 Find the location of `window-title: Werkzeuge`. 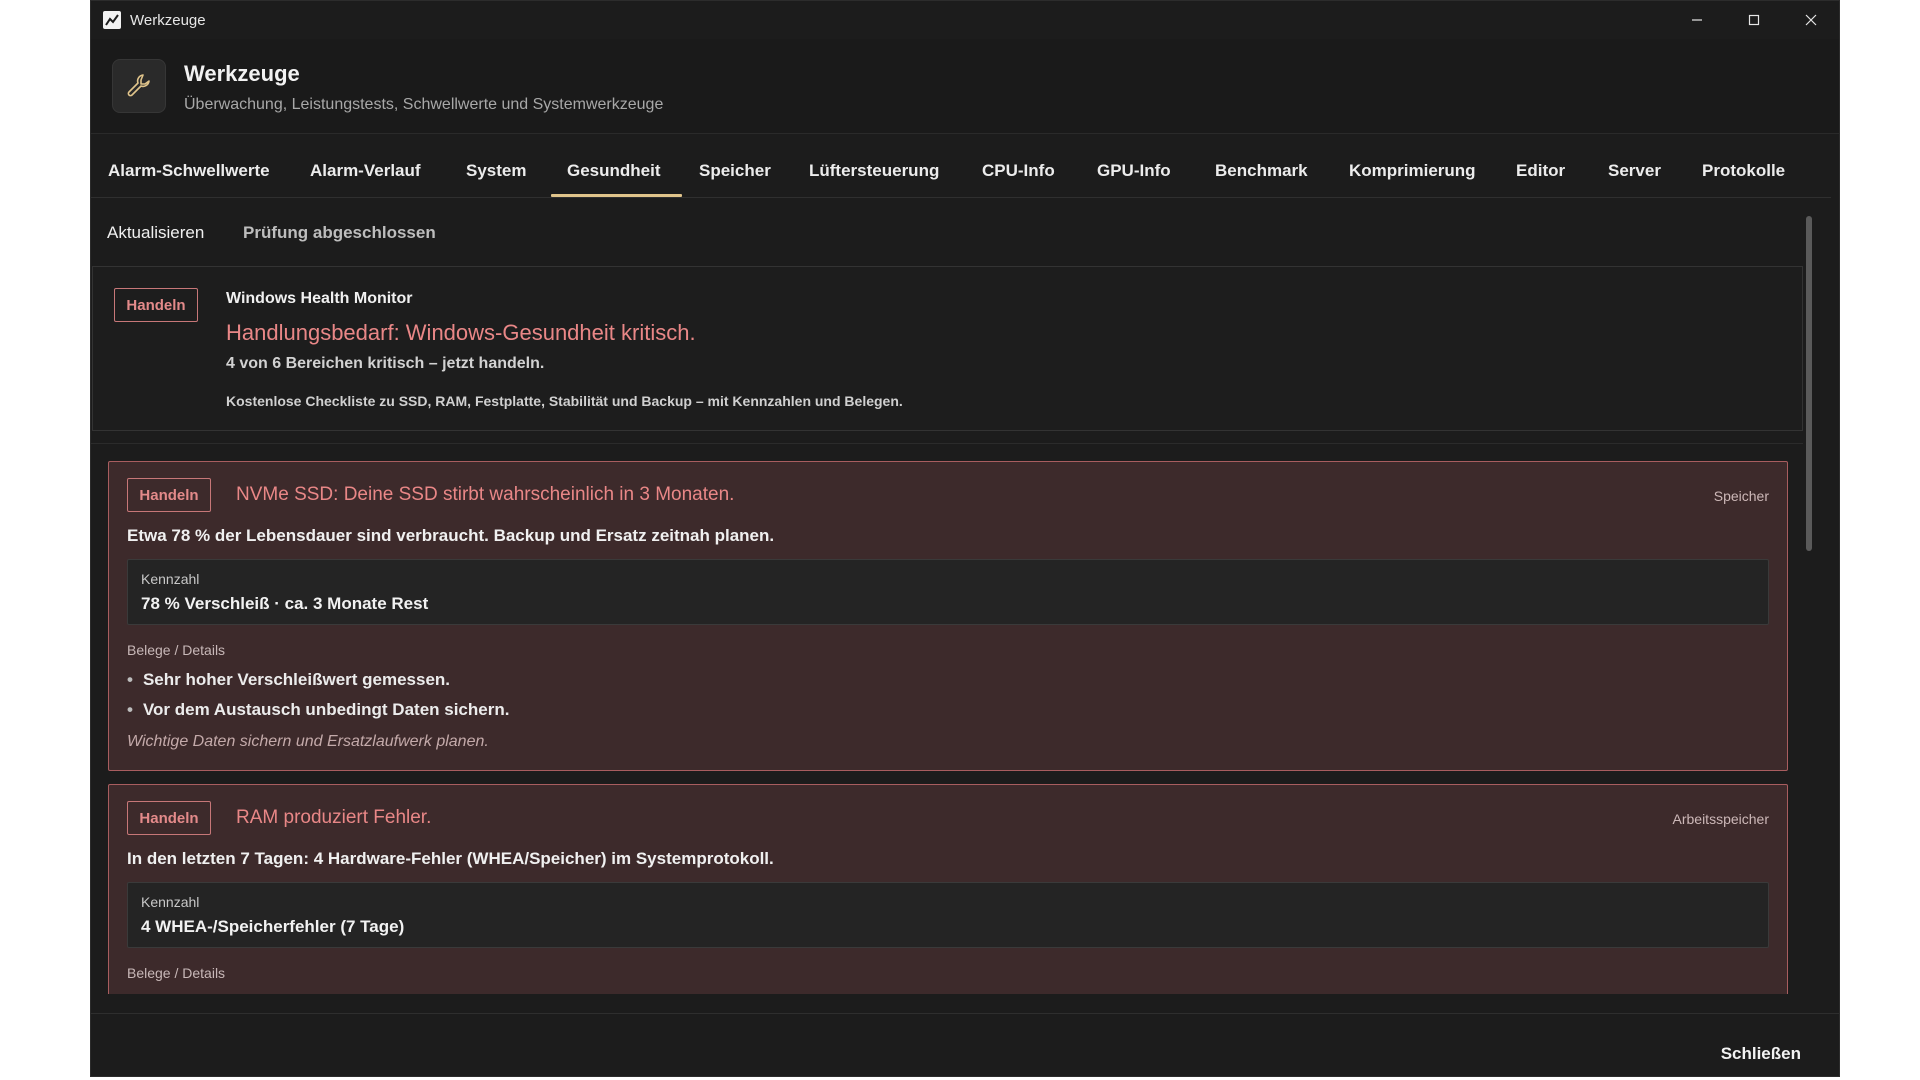

window-title: Werkzeuge is located at coordinates (168, 20).